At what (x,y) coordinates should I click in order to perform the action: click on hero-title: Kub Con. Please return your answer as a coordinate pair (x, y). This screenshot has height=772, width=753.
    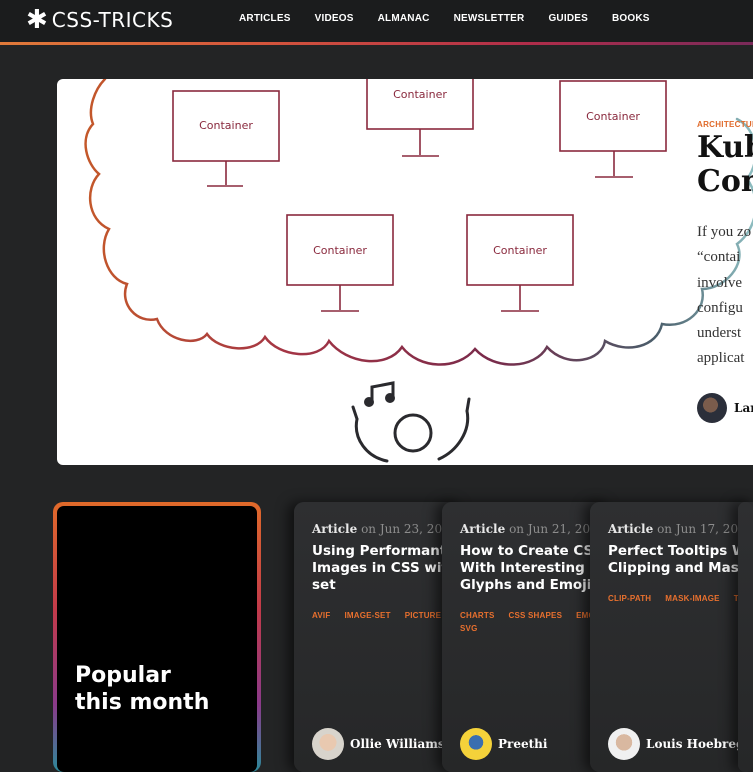
    Looking at the image, I should click on (725, 165).